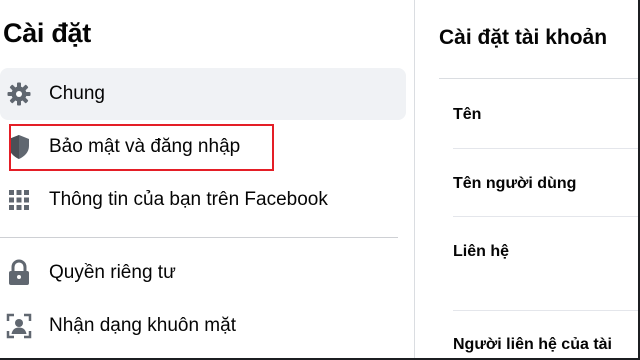  What do you see at coordinates (141, 147) in the screenshot?
I see `highlight-box` at bounding box center [141, 147].